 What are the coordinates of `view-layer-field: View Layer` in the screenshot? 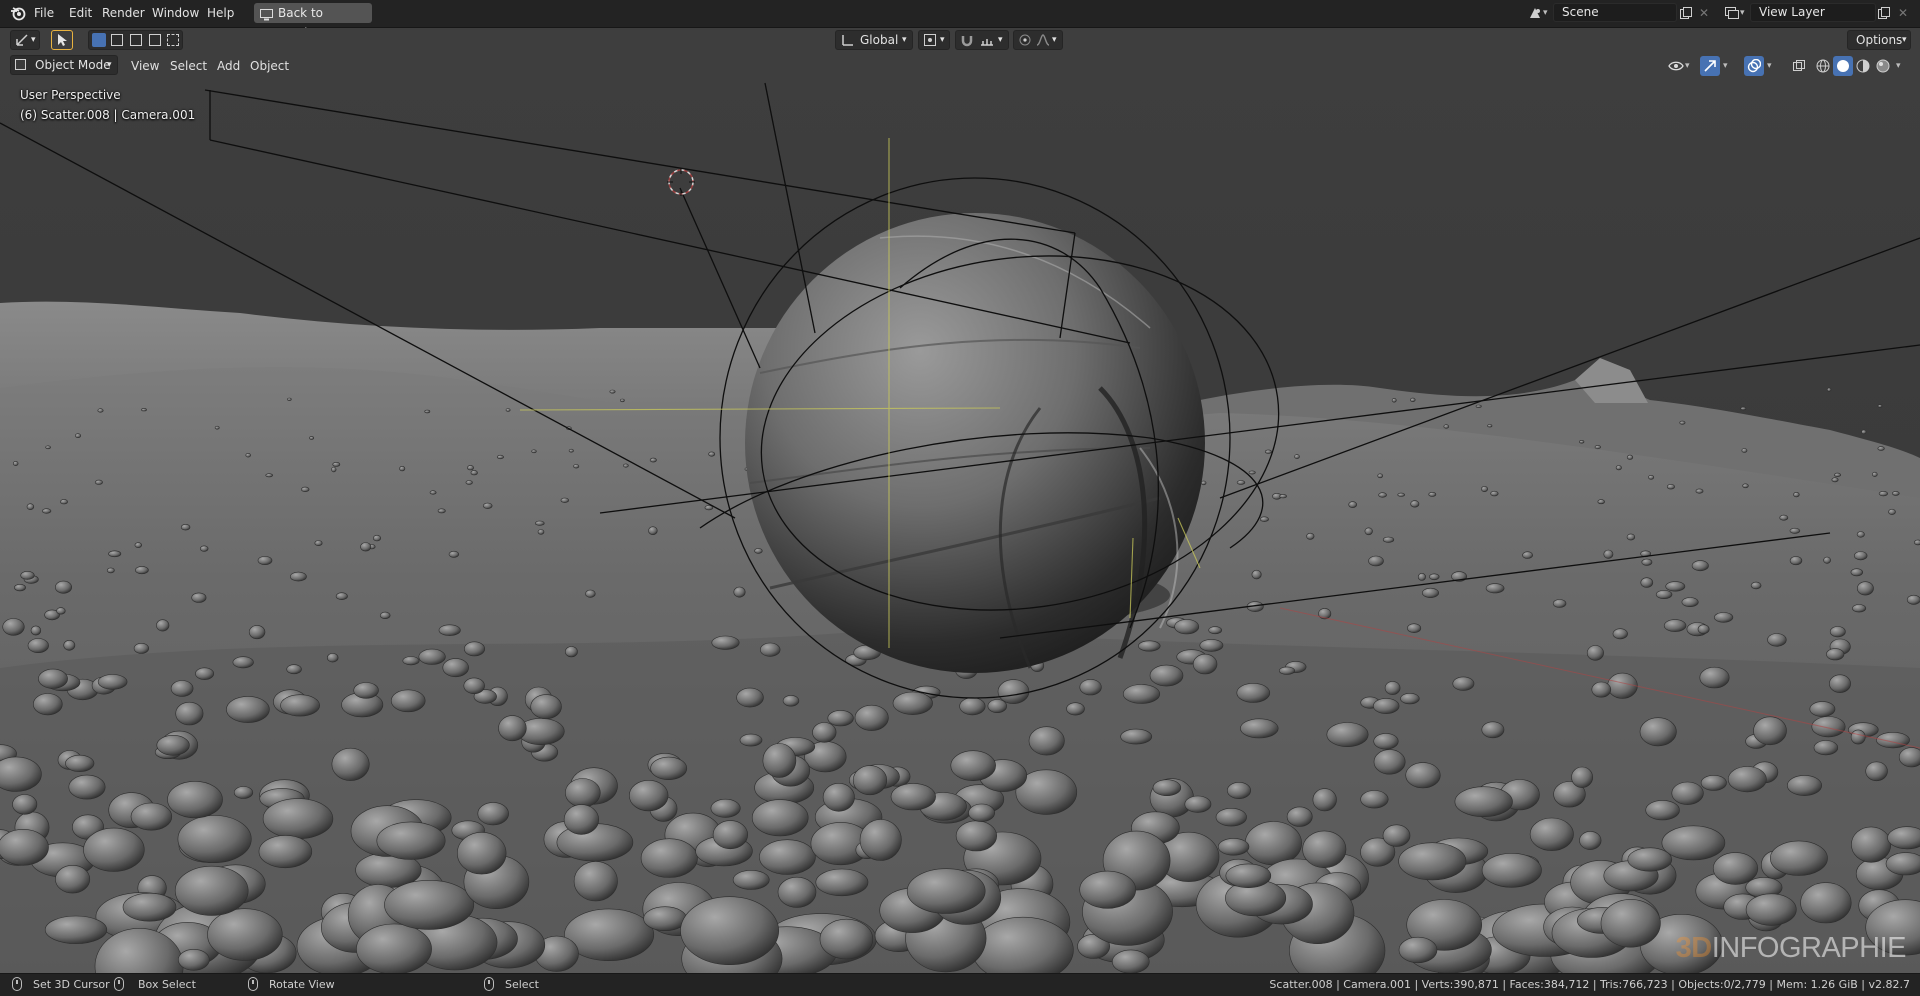 It's located at (1813, 12).